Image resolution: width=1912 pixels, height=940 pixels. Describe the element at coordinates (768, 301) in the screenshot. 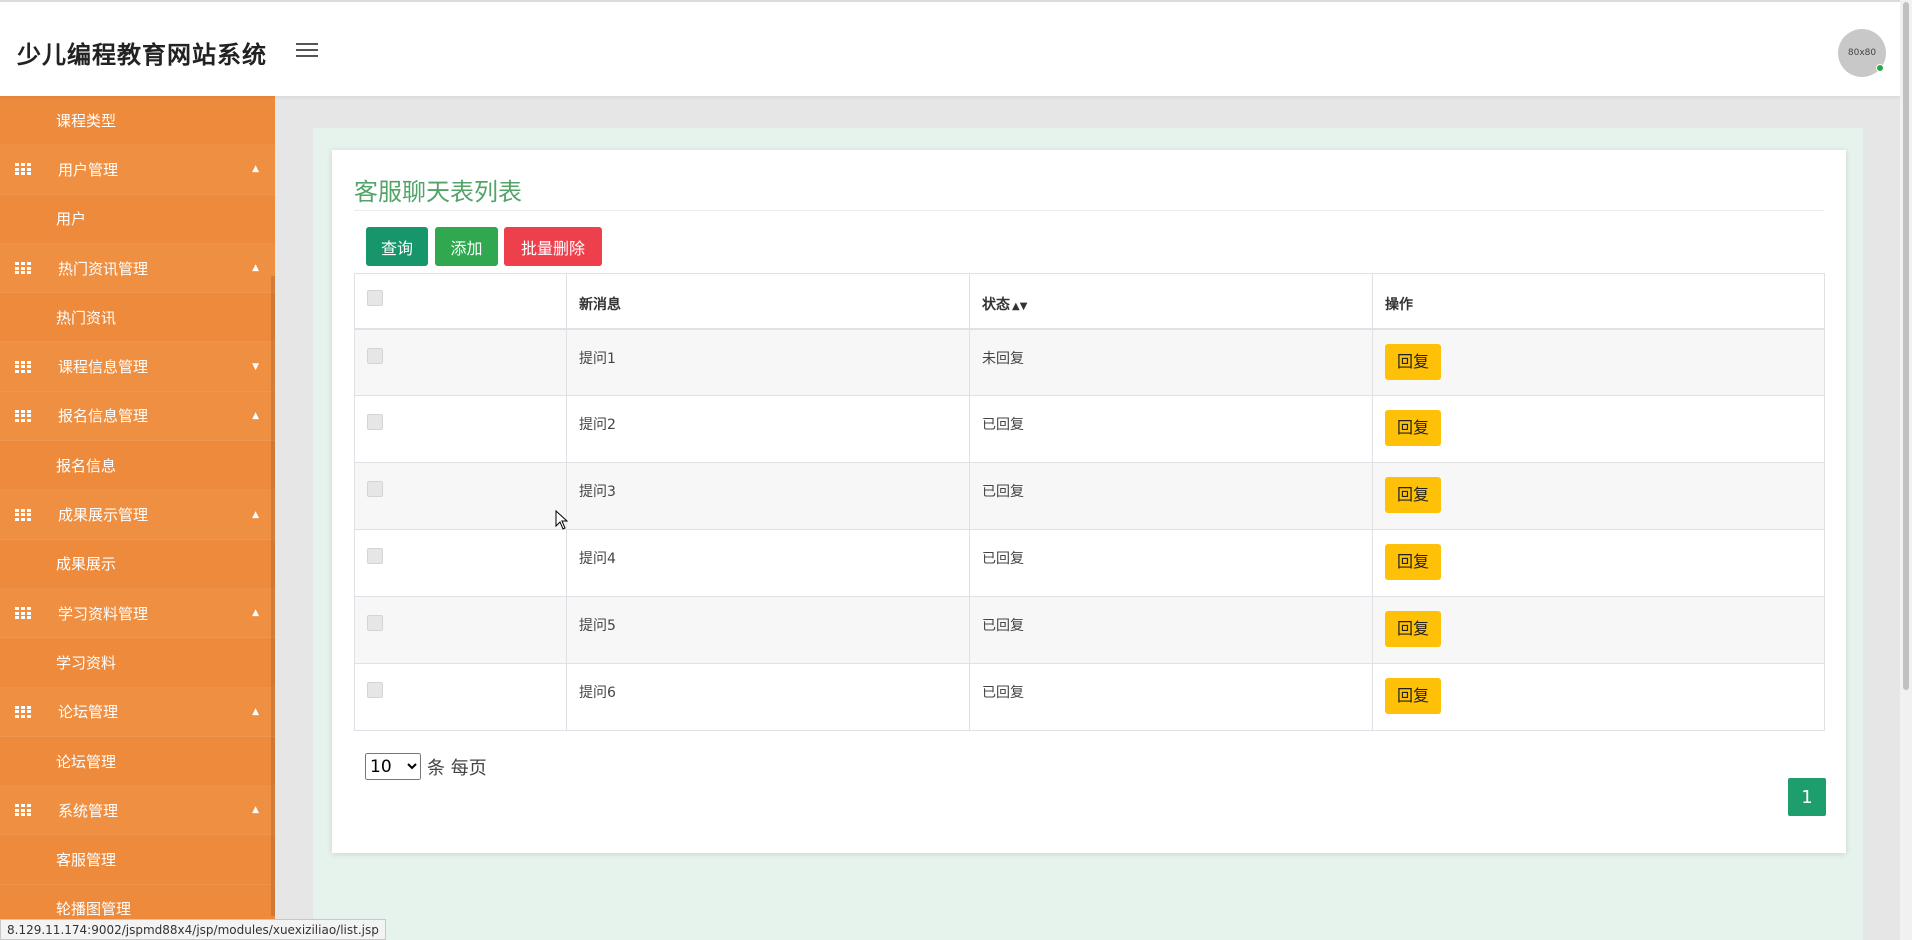

I see `header-message: 新消息` at that location.